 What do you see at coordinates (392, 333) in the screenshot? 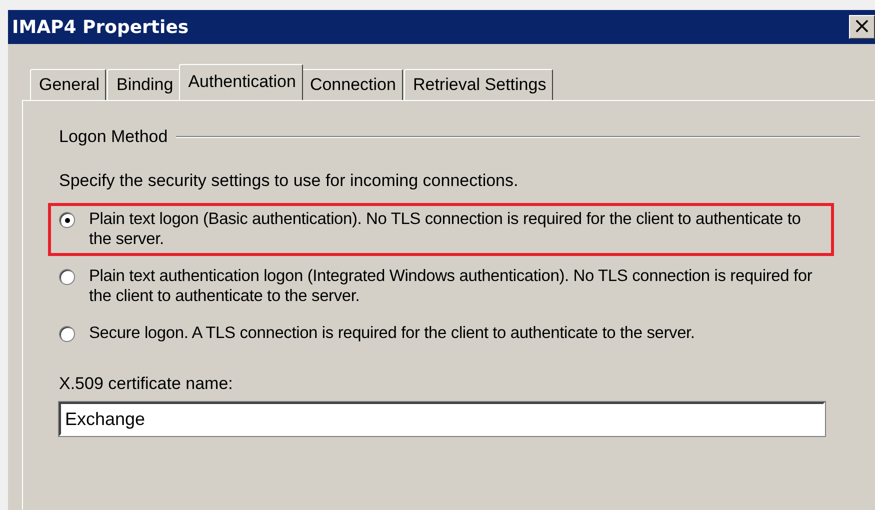
I see `option-label: Secure logon. A TLS connection is required for the client to authenticate to the server.` at bounding box center [392, 333].